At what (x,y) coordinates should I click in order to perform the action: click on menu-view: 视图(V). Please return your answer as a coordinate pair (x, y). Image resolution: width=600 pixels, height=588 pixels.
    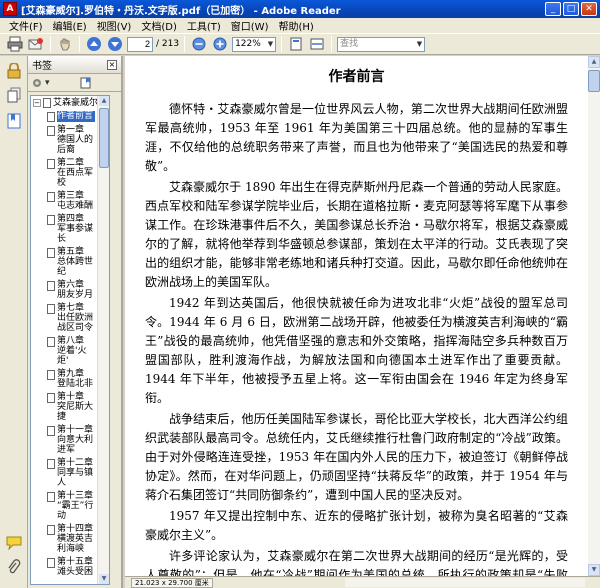
    Looking at the image, I should click on (114, 25).